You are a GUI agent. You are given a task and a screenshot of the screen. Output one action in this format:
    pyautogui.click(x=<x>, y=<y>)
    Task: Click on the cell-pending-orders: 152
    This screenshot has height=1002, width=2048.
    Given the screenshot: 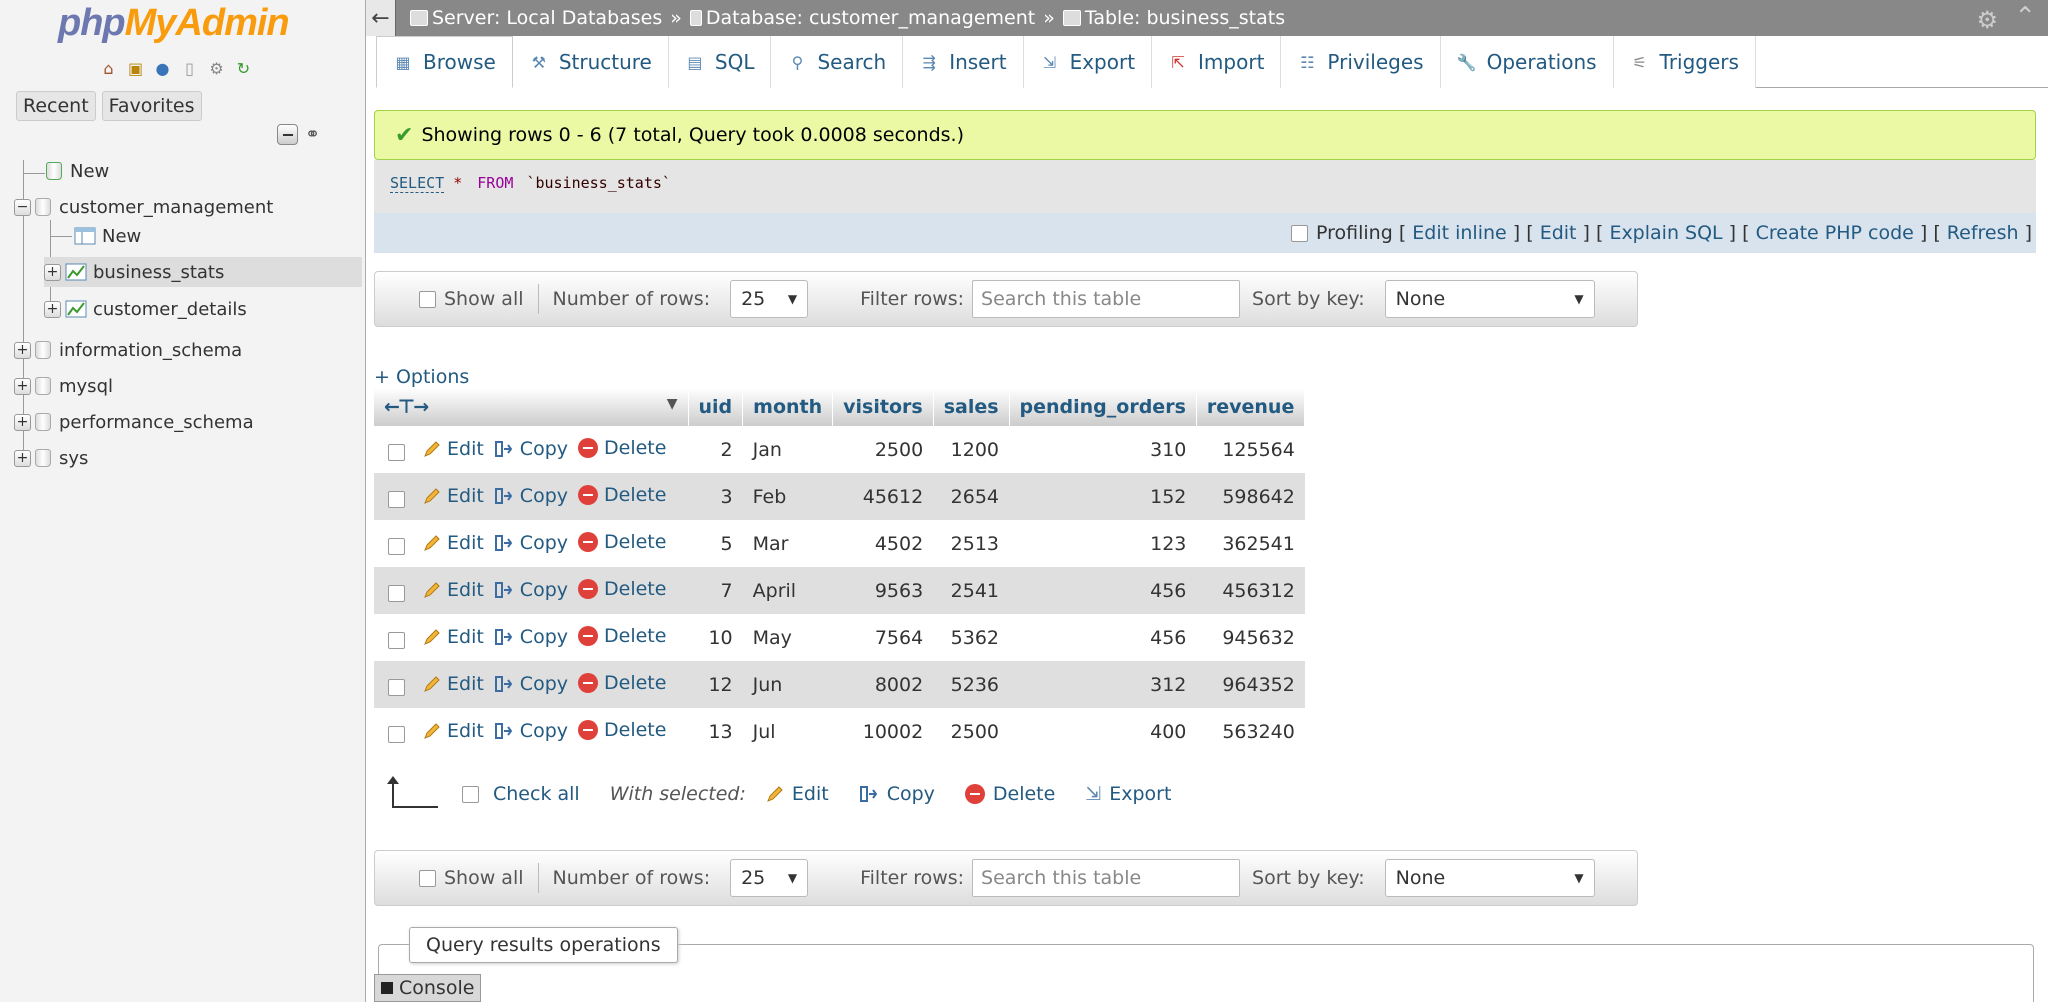 What is the action you would take?
    pyautogui.click(x=1103, y=496)
    